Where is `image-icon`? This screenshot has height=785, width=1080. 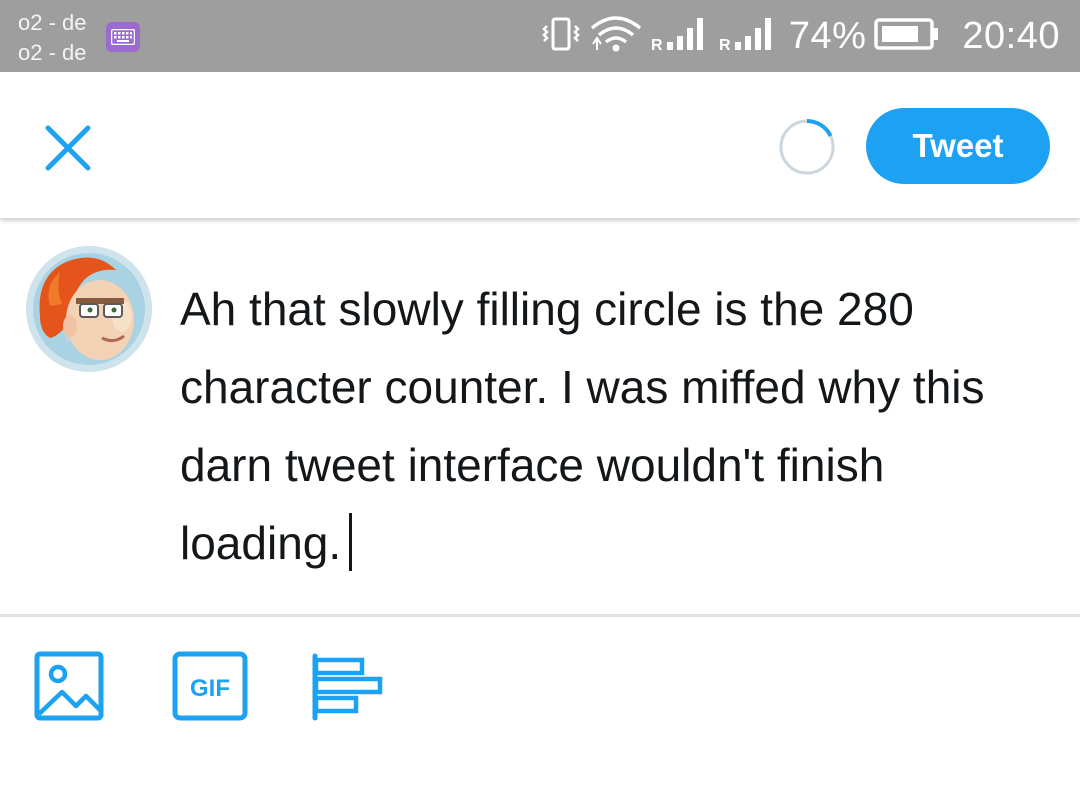
image-icon is located at coordinates (69, 686).